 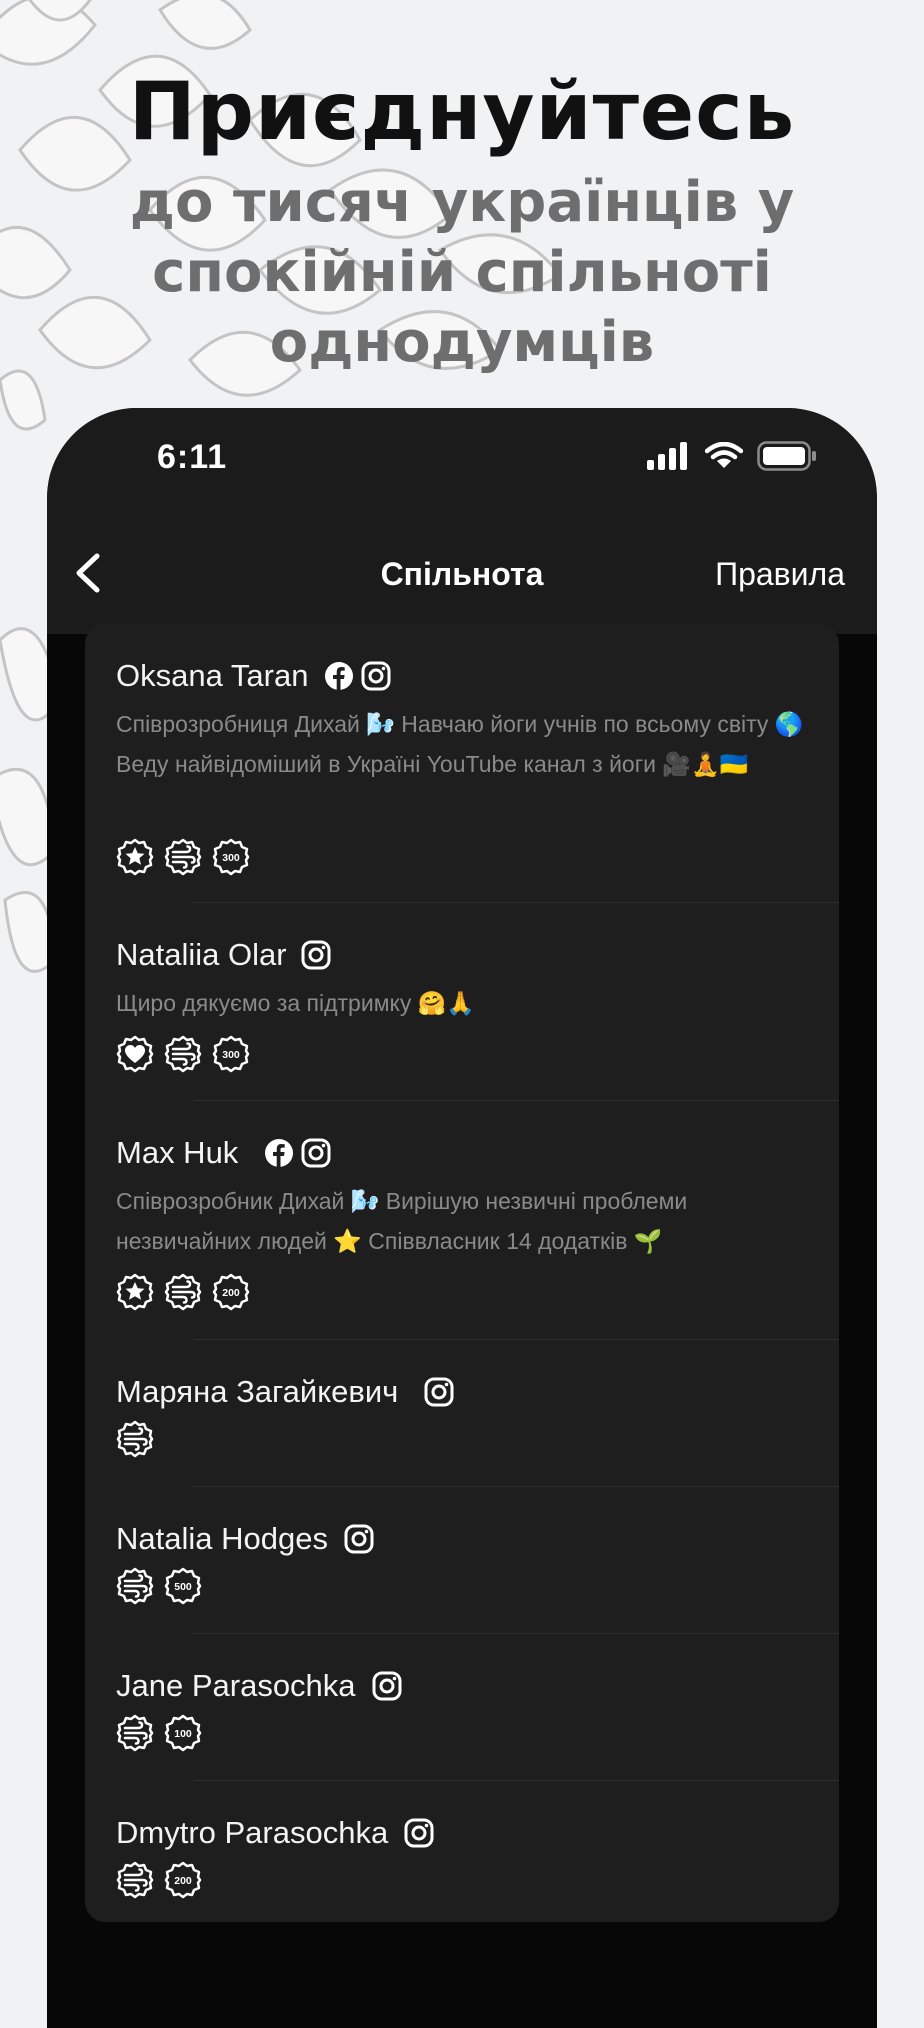 I want to click on battery-icon, so click(x=786, y=456).